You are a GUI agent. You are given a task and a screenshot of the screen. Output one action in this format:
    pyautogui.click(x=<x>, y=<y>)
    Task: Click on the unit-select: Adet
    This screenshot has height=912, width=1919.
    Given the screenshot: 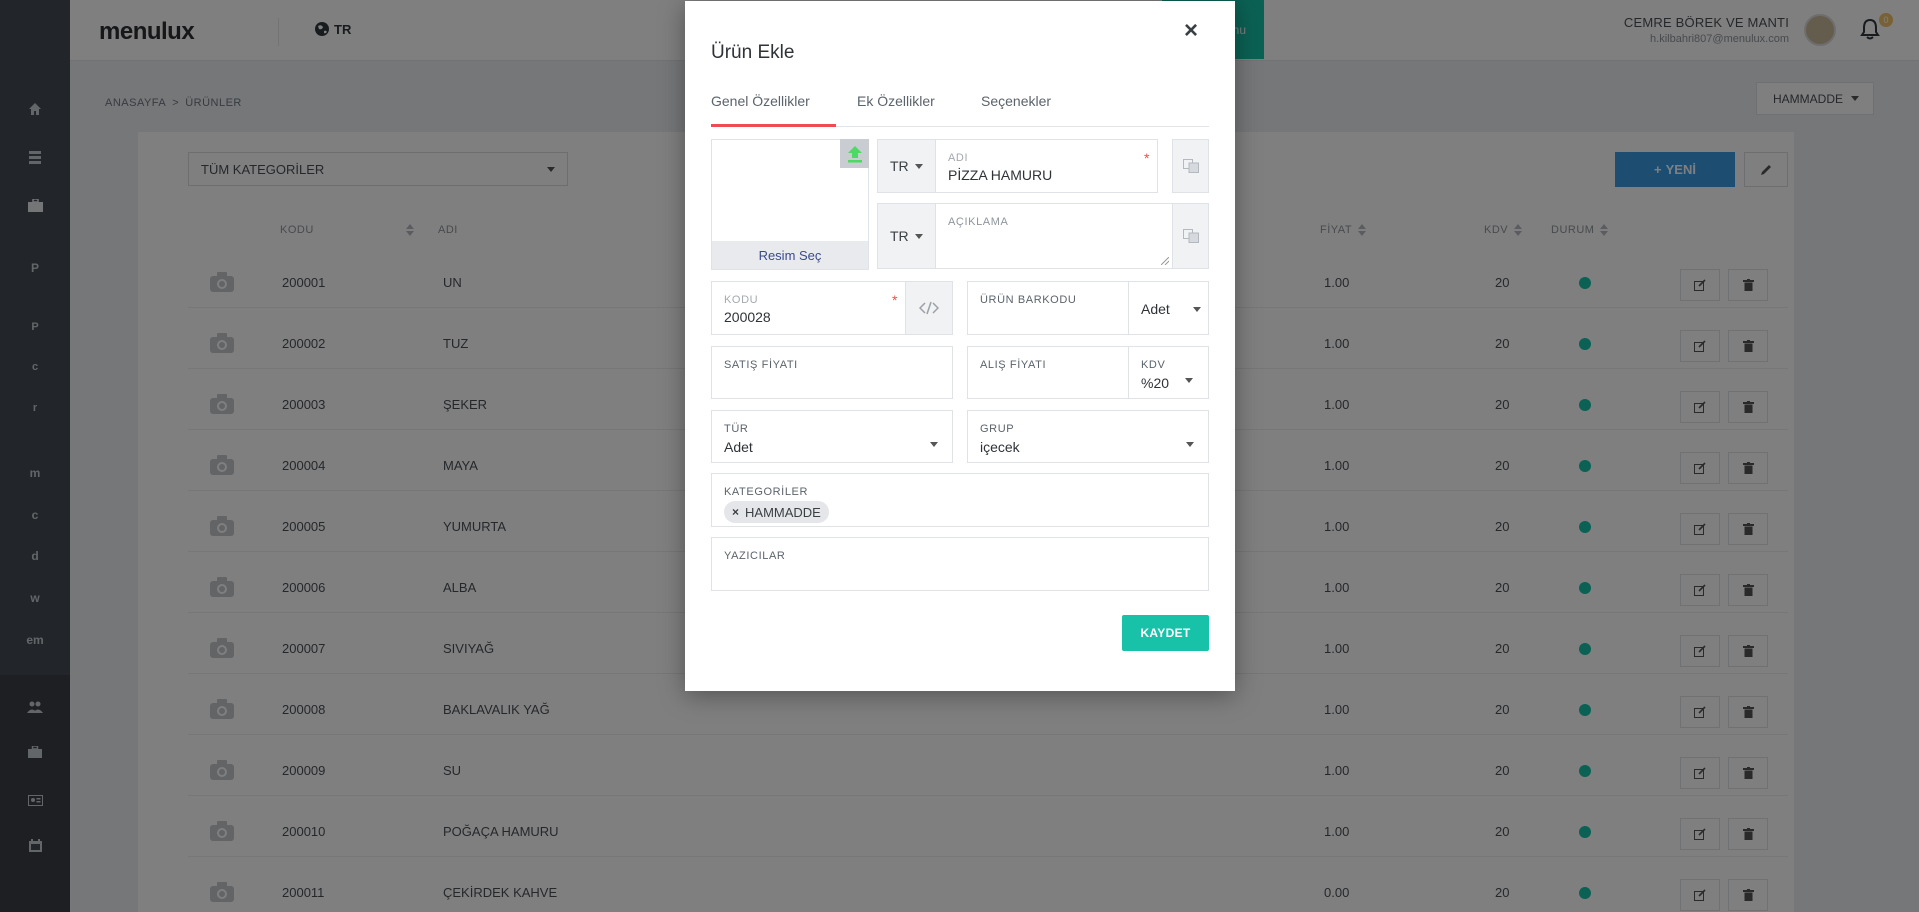 What is the action you would take?
    pyautogui.click(x=1168, y=308)
    